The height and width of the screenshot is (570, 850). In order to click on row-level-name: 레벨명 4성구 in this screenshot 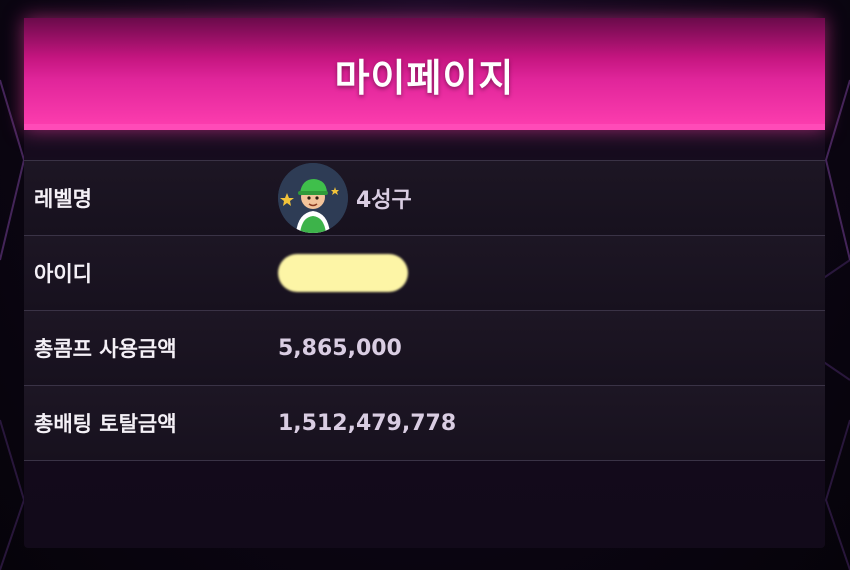, I will do `click(424, 197)`.